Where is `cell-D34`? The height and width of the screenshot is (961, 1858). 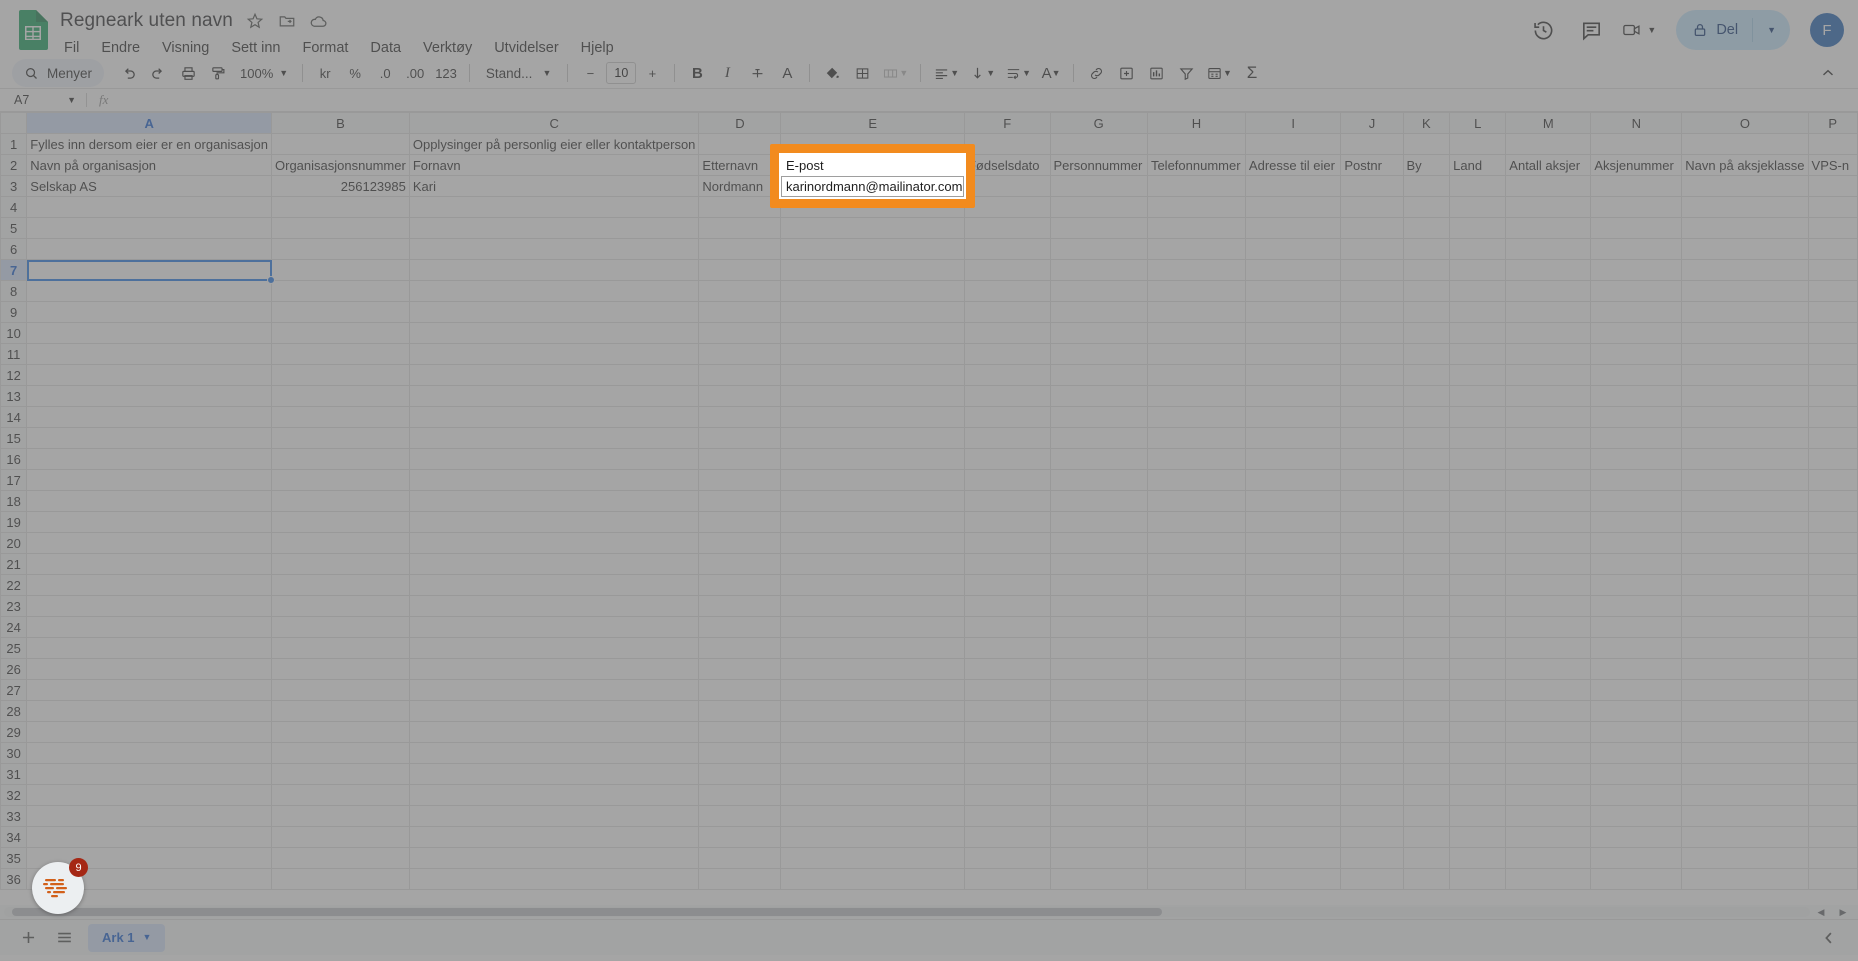 cell-D34 is located at coordinates (740, 837).